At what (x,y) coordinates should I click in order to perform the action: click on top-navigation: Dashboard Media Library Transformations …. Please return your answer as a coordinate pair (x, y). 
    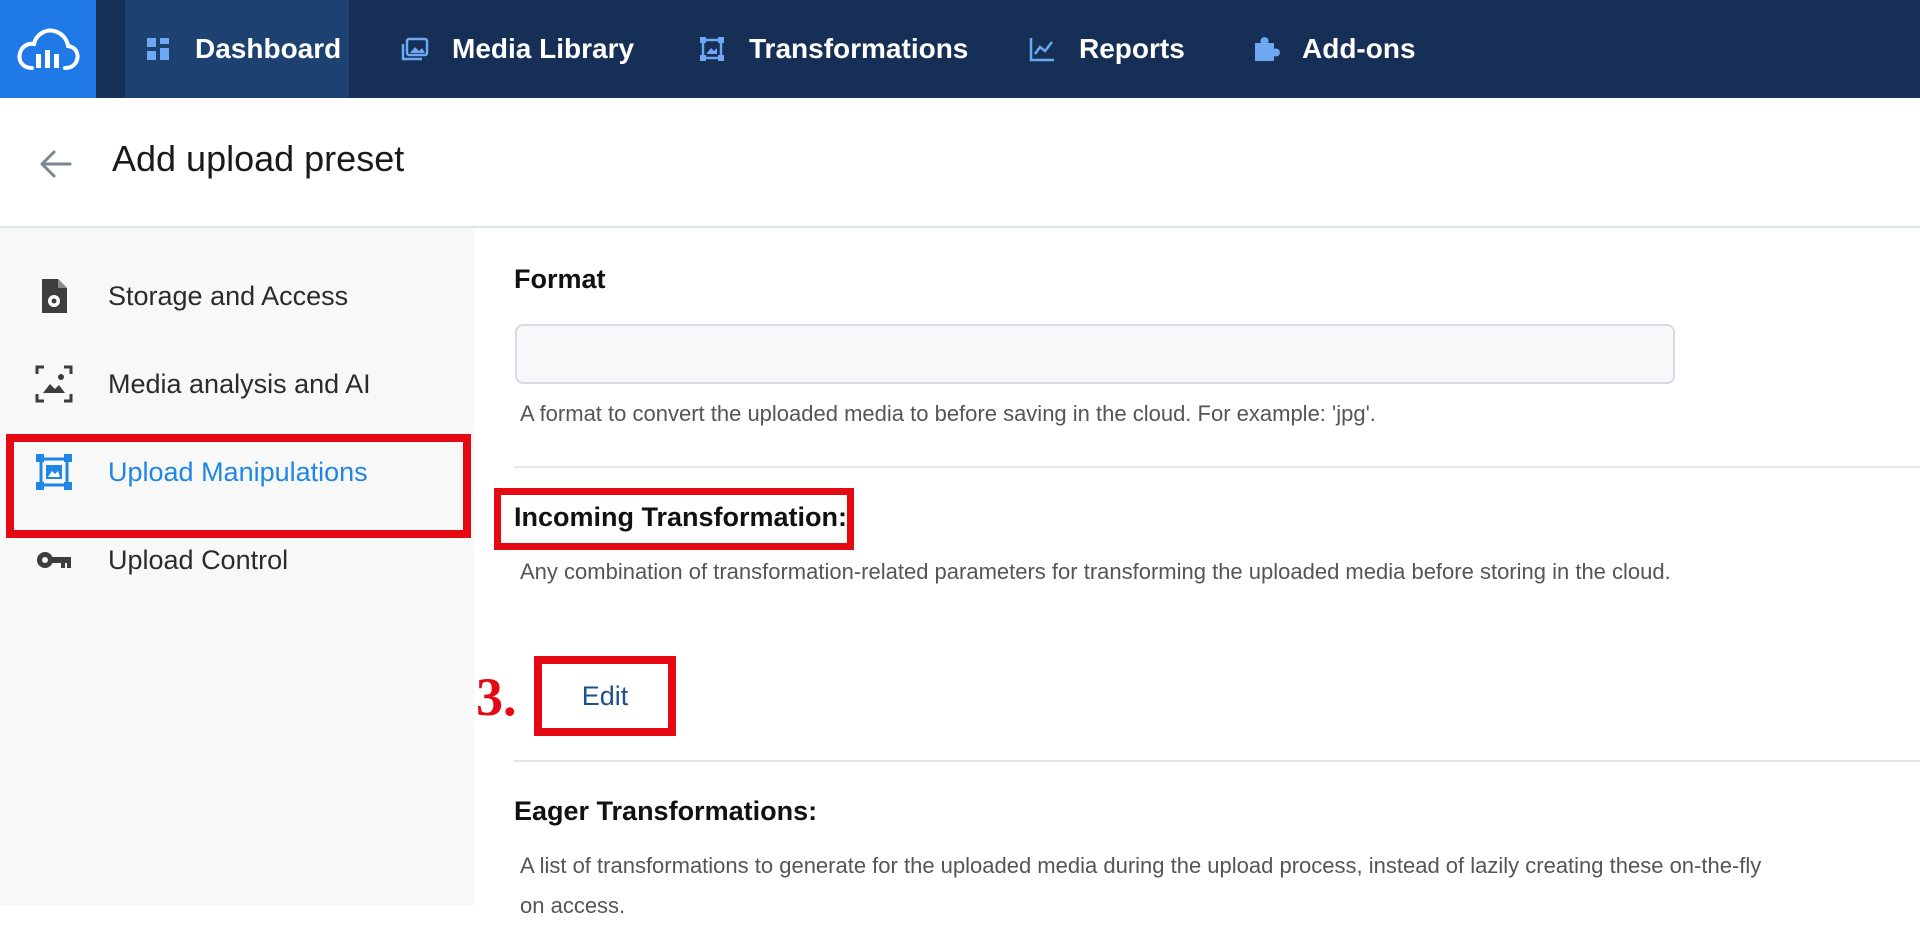
    Looking at the image, I should click on (960, 49).